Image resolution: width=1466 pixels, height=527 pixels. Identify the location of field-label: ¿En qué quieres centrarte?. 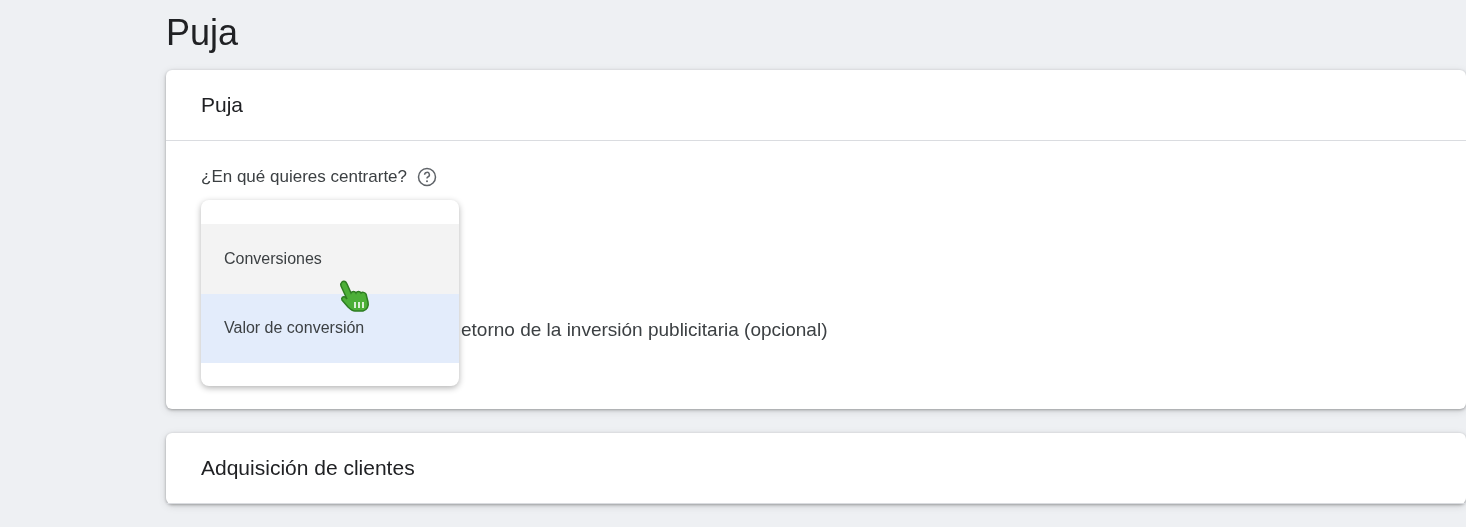
(304, 177).